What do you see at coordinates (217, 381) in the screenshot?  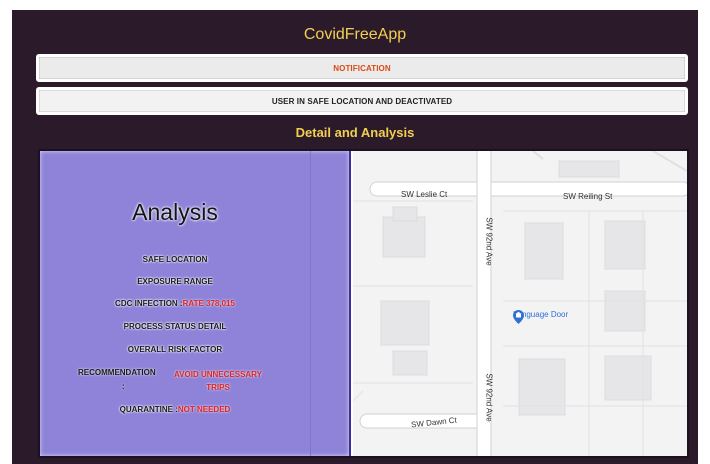 I see `recommendation-value: AVOID UNNECESSARY TRIPS` at bounding box center [217, 381].